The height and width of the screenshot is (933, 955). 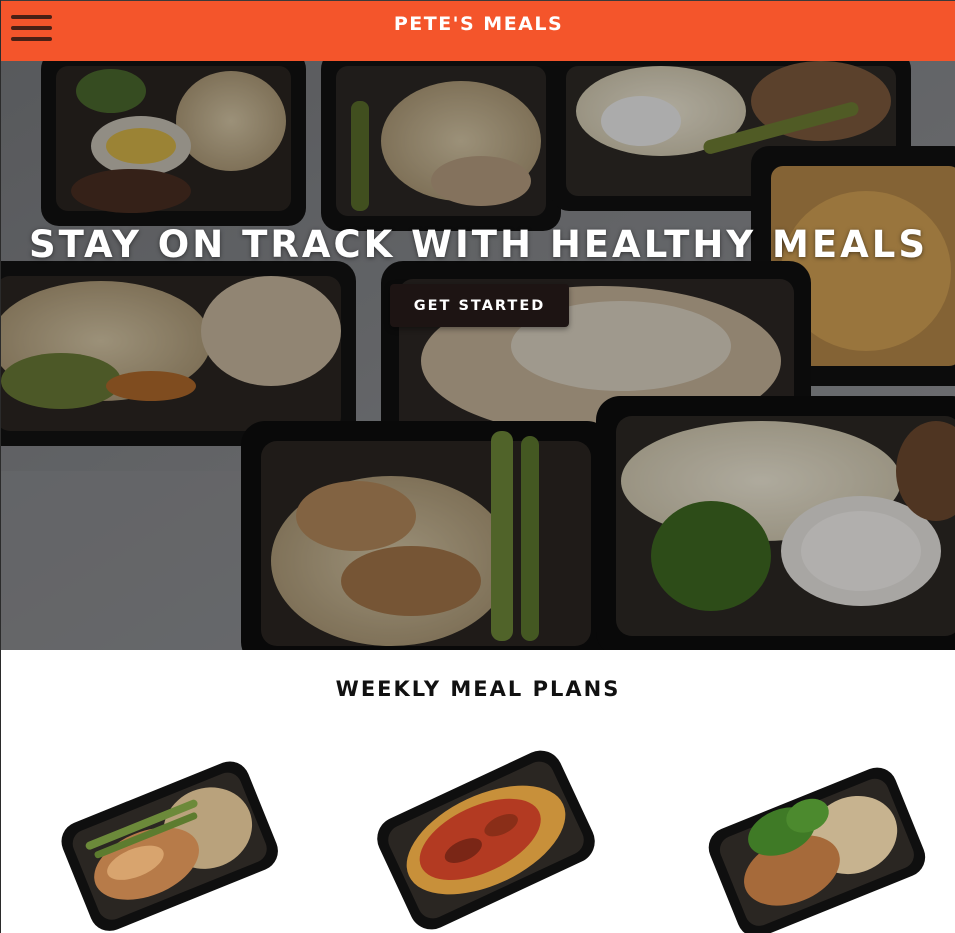 I want to click on section-title: WEEKLY MEAL PLANS, so click(x=478, y=689).